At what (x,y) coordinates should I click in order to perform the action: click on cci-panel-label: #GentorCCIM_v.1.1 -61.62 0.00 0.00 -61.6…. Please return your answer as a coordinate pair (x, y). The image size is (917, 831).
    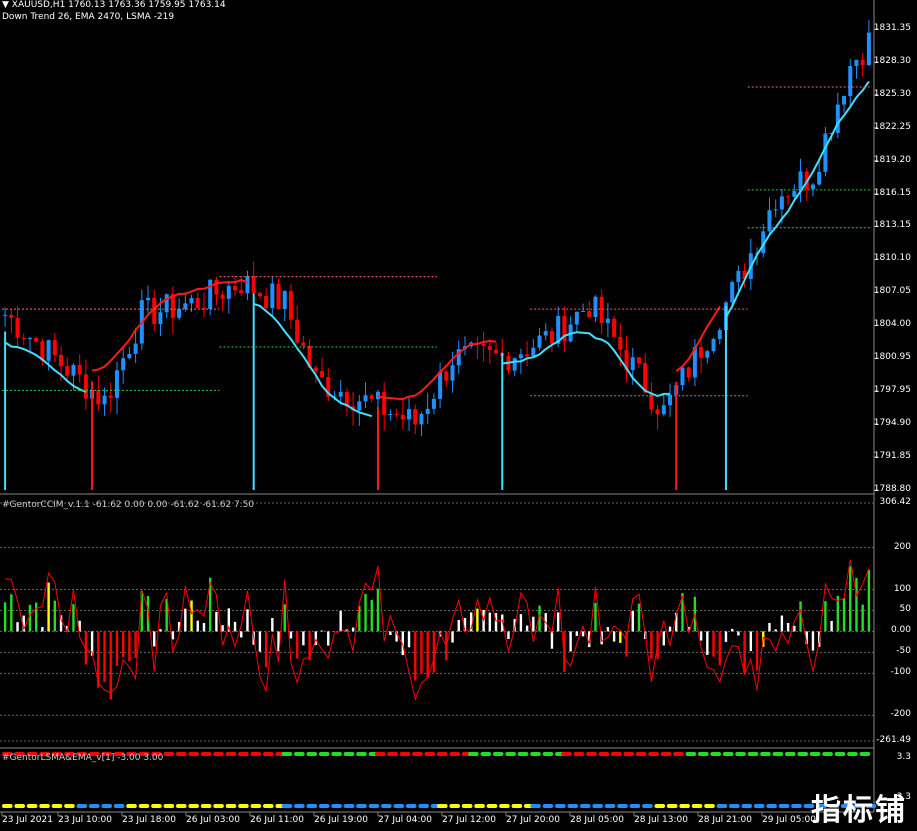
    Looking at the image, I should click on (128, 505).